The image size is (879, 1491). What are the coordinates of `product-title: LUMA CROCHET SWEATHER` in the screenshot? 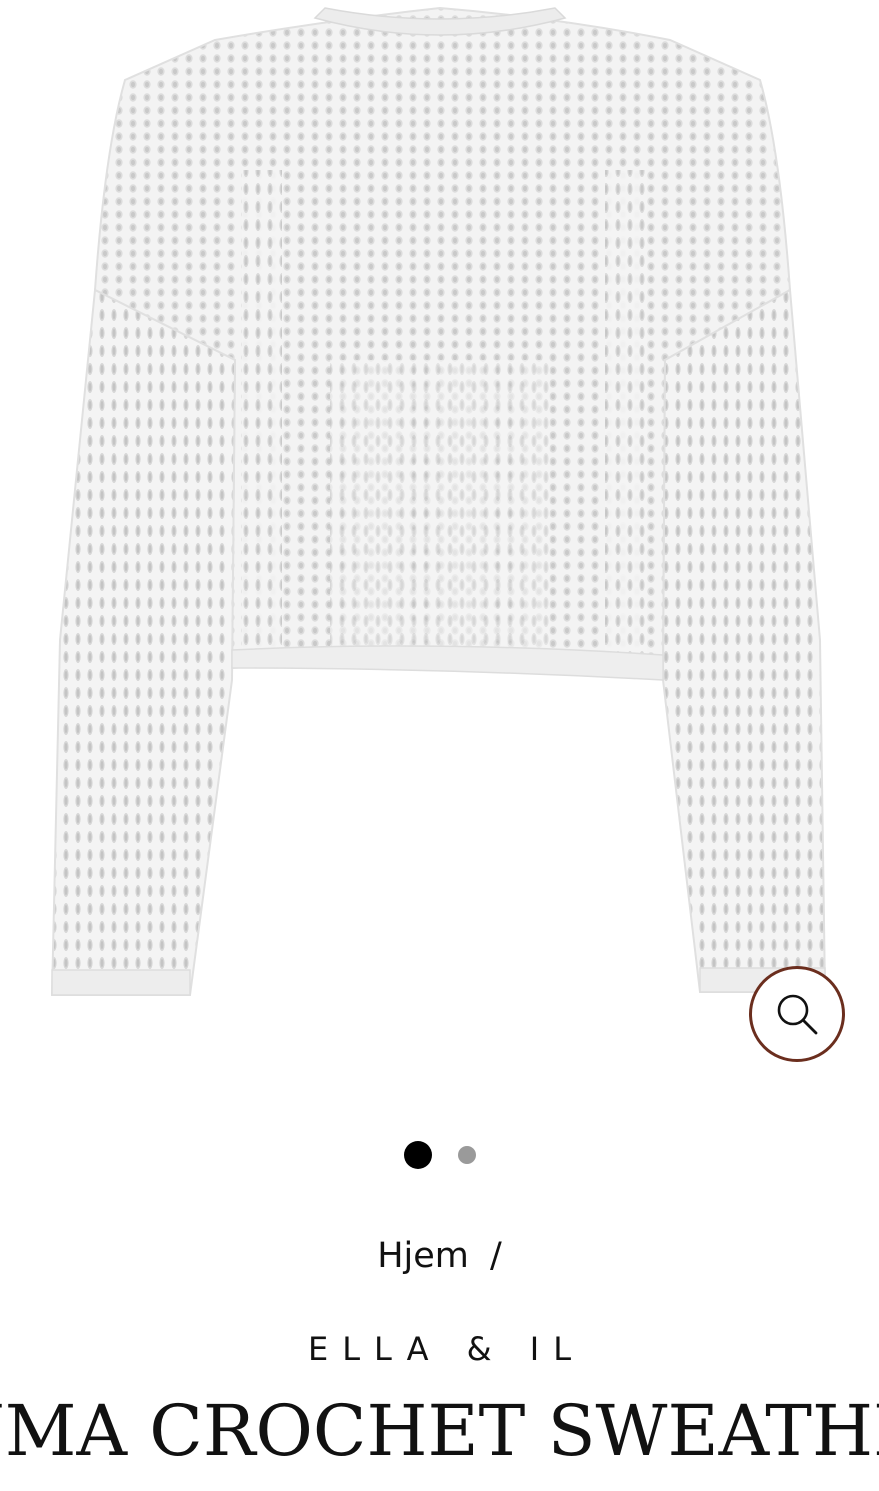 It's located at (439, 1431).